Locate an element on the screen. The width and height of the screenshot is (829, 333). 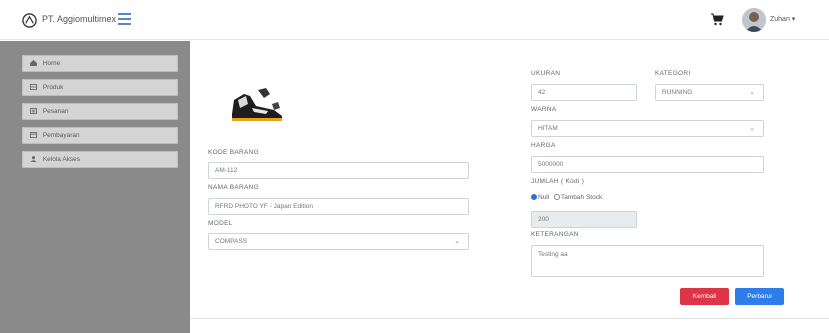
ukuran-label: UKURAN is located at coordinates (546, 73).